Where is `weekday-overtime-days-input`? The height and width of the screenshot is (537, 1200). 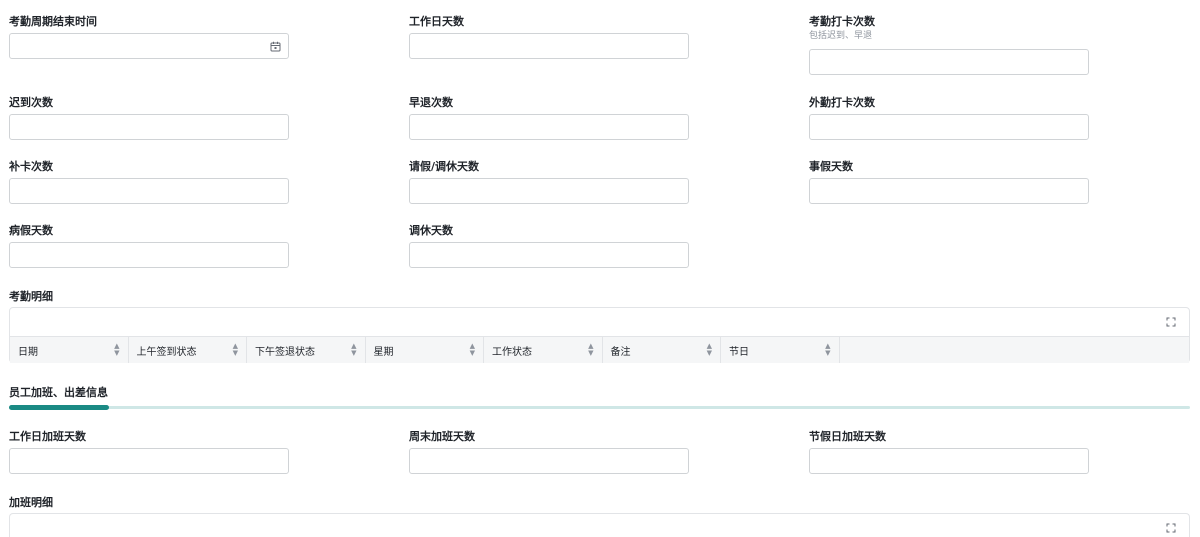
weekday-overtime-days-input is located at coordinates (149, 461).